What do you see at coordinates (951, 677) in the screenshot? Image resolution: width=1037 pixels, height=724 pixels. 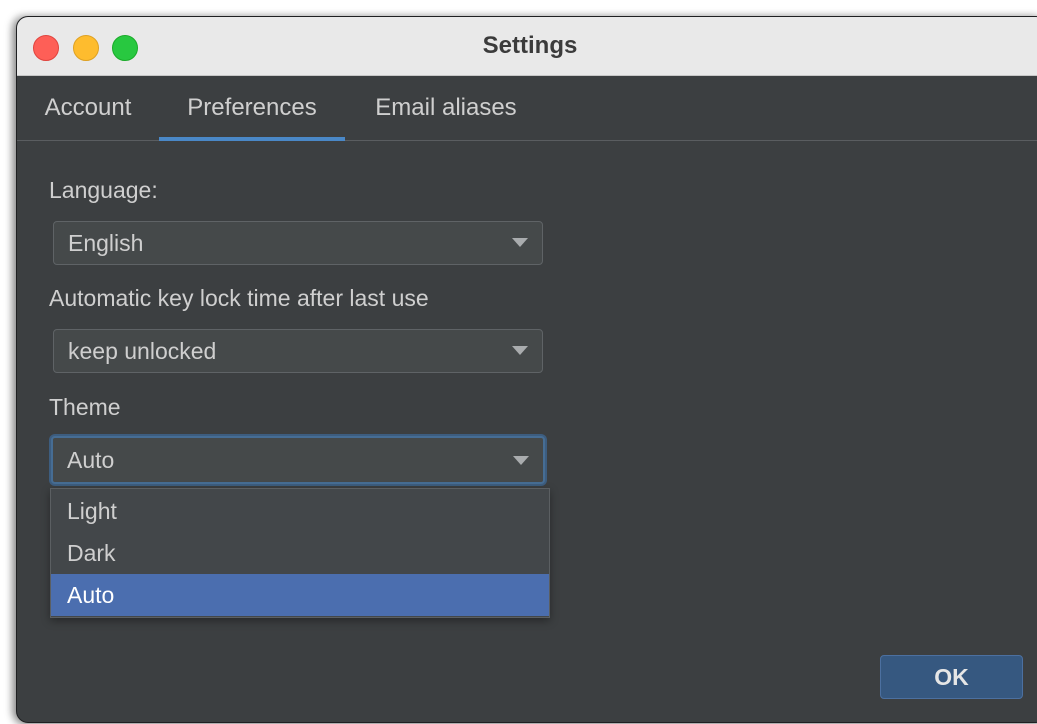 I see `ok-button: OK` at bounding box center [951, 677].